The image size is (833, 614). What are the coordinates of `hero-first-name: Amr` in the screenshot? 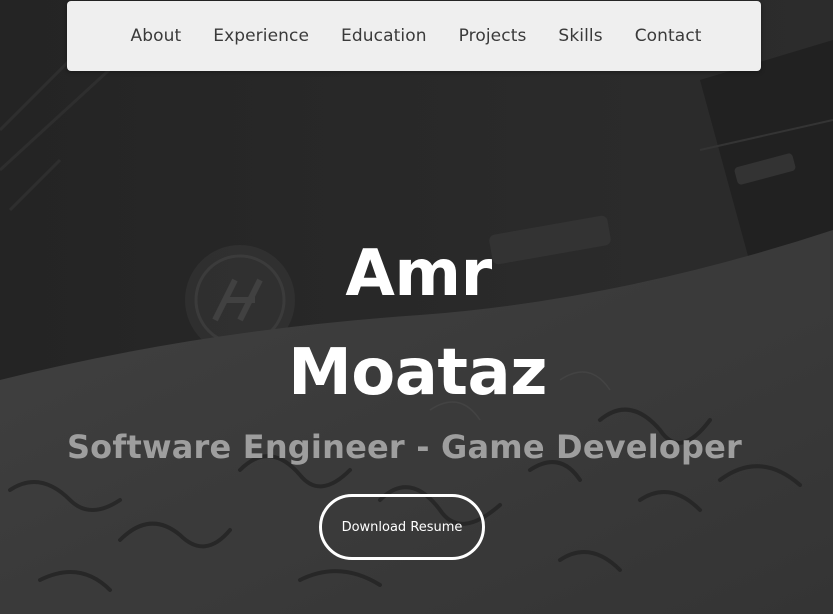 It's located at (418, 274).